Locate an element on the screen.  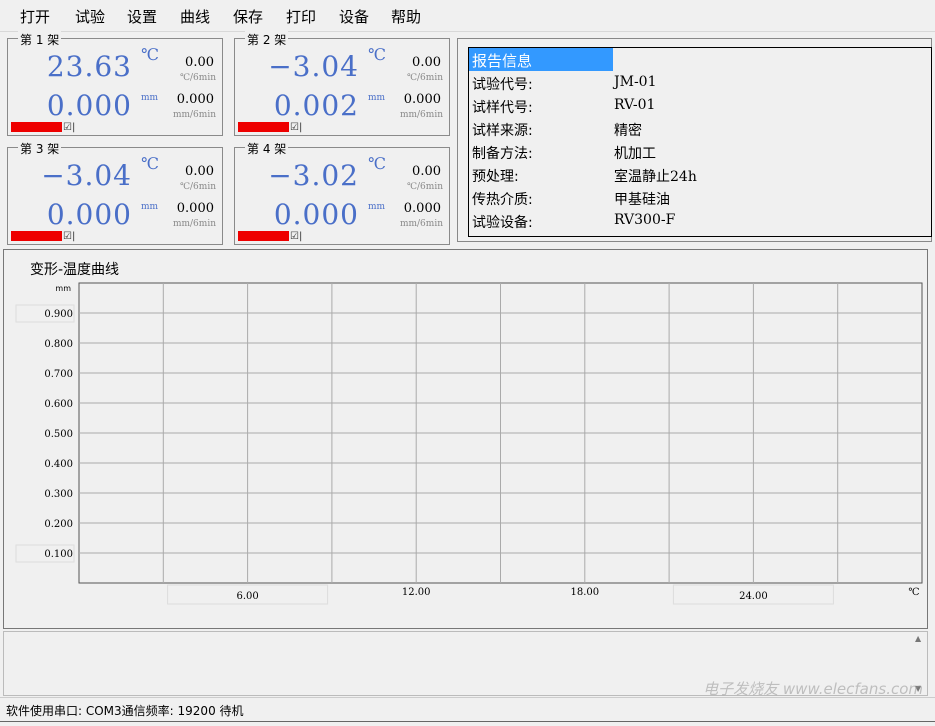
y-tick-label: 0.600 is located at coordinates (58, 404).